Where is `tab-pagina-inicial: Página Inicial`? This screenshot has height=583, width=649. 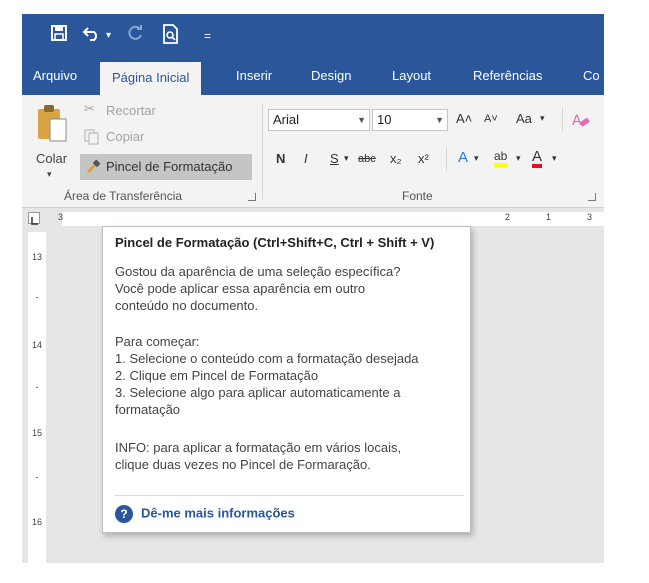
tab-pagina-inicial: Página Inicial is located at coordinates (151, 78).